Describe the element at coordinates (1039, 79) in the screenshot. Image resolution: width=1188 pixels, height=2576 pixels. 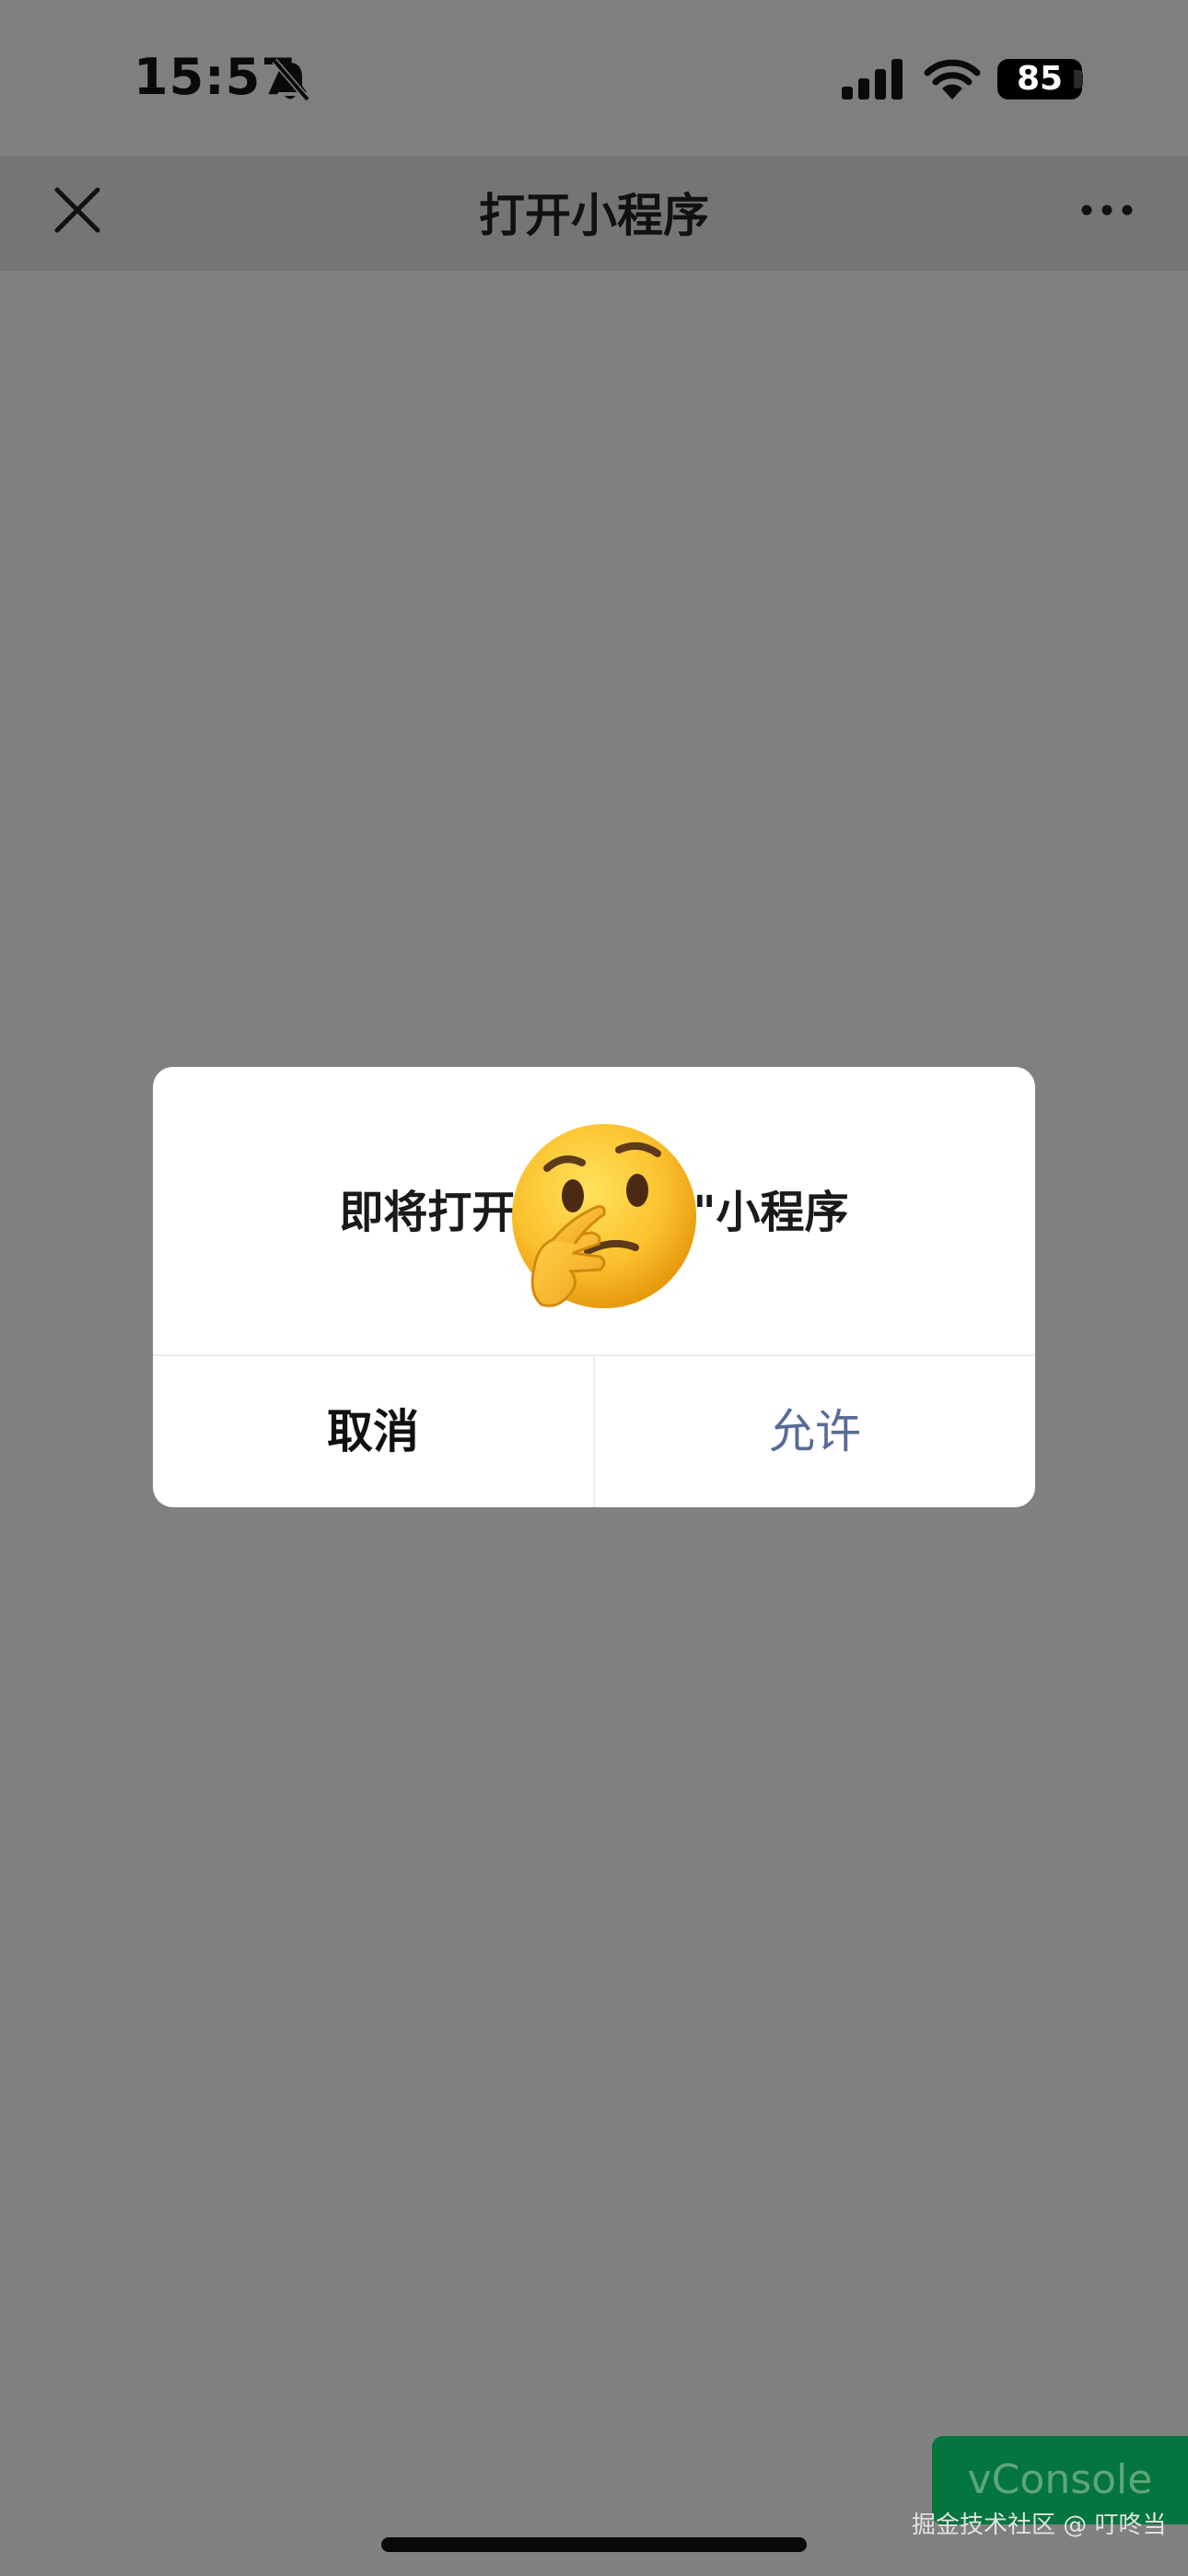
I see `battery-indicator: 85` at that location.